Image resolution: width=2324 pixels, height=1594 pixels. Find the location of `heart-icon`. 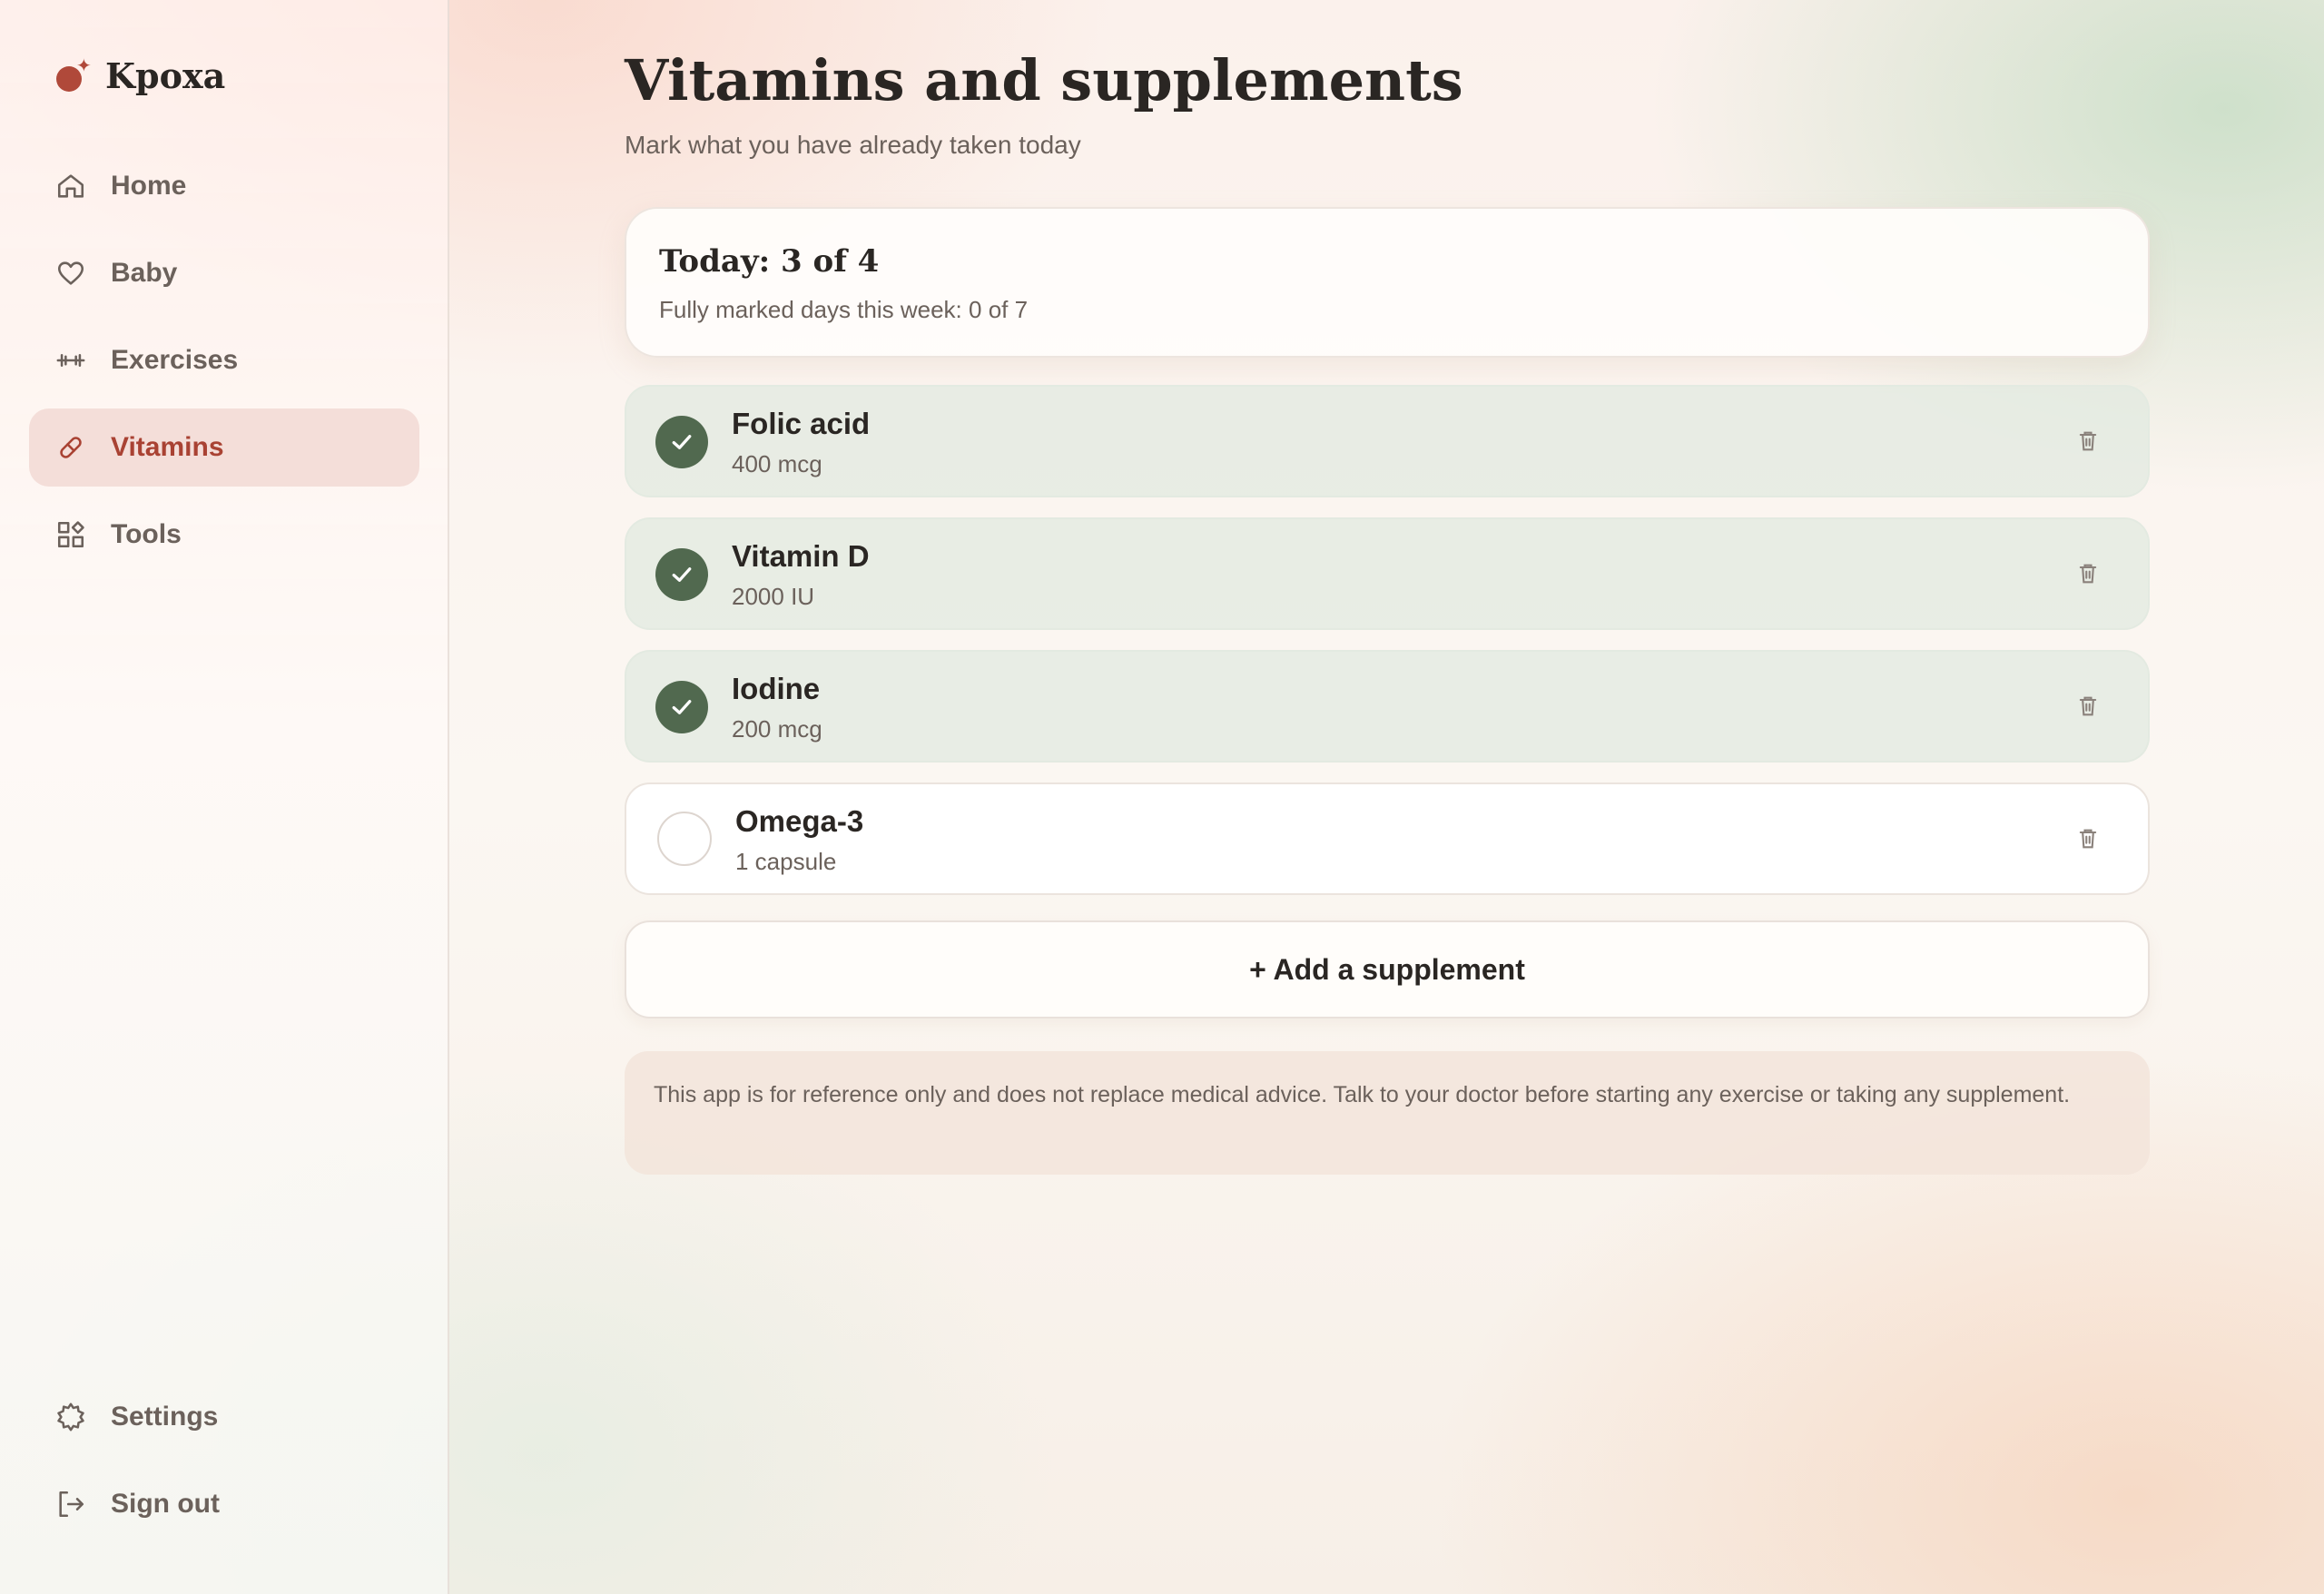

heart-icon is located at coordinates (70, 274).